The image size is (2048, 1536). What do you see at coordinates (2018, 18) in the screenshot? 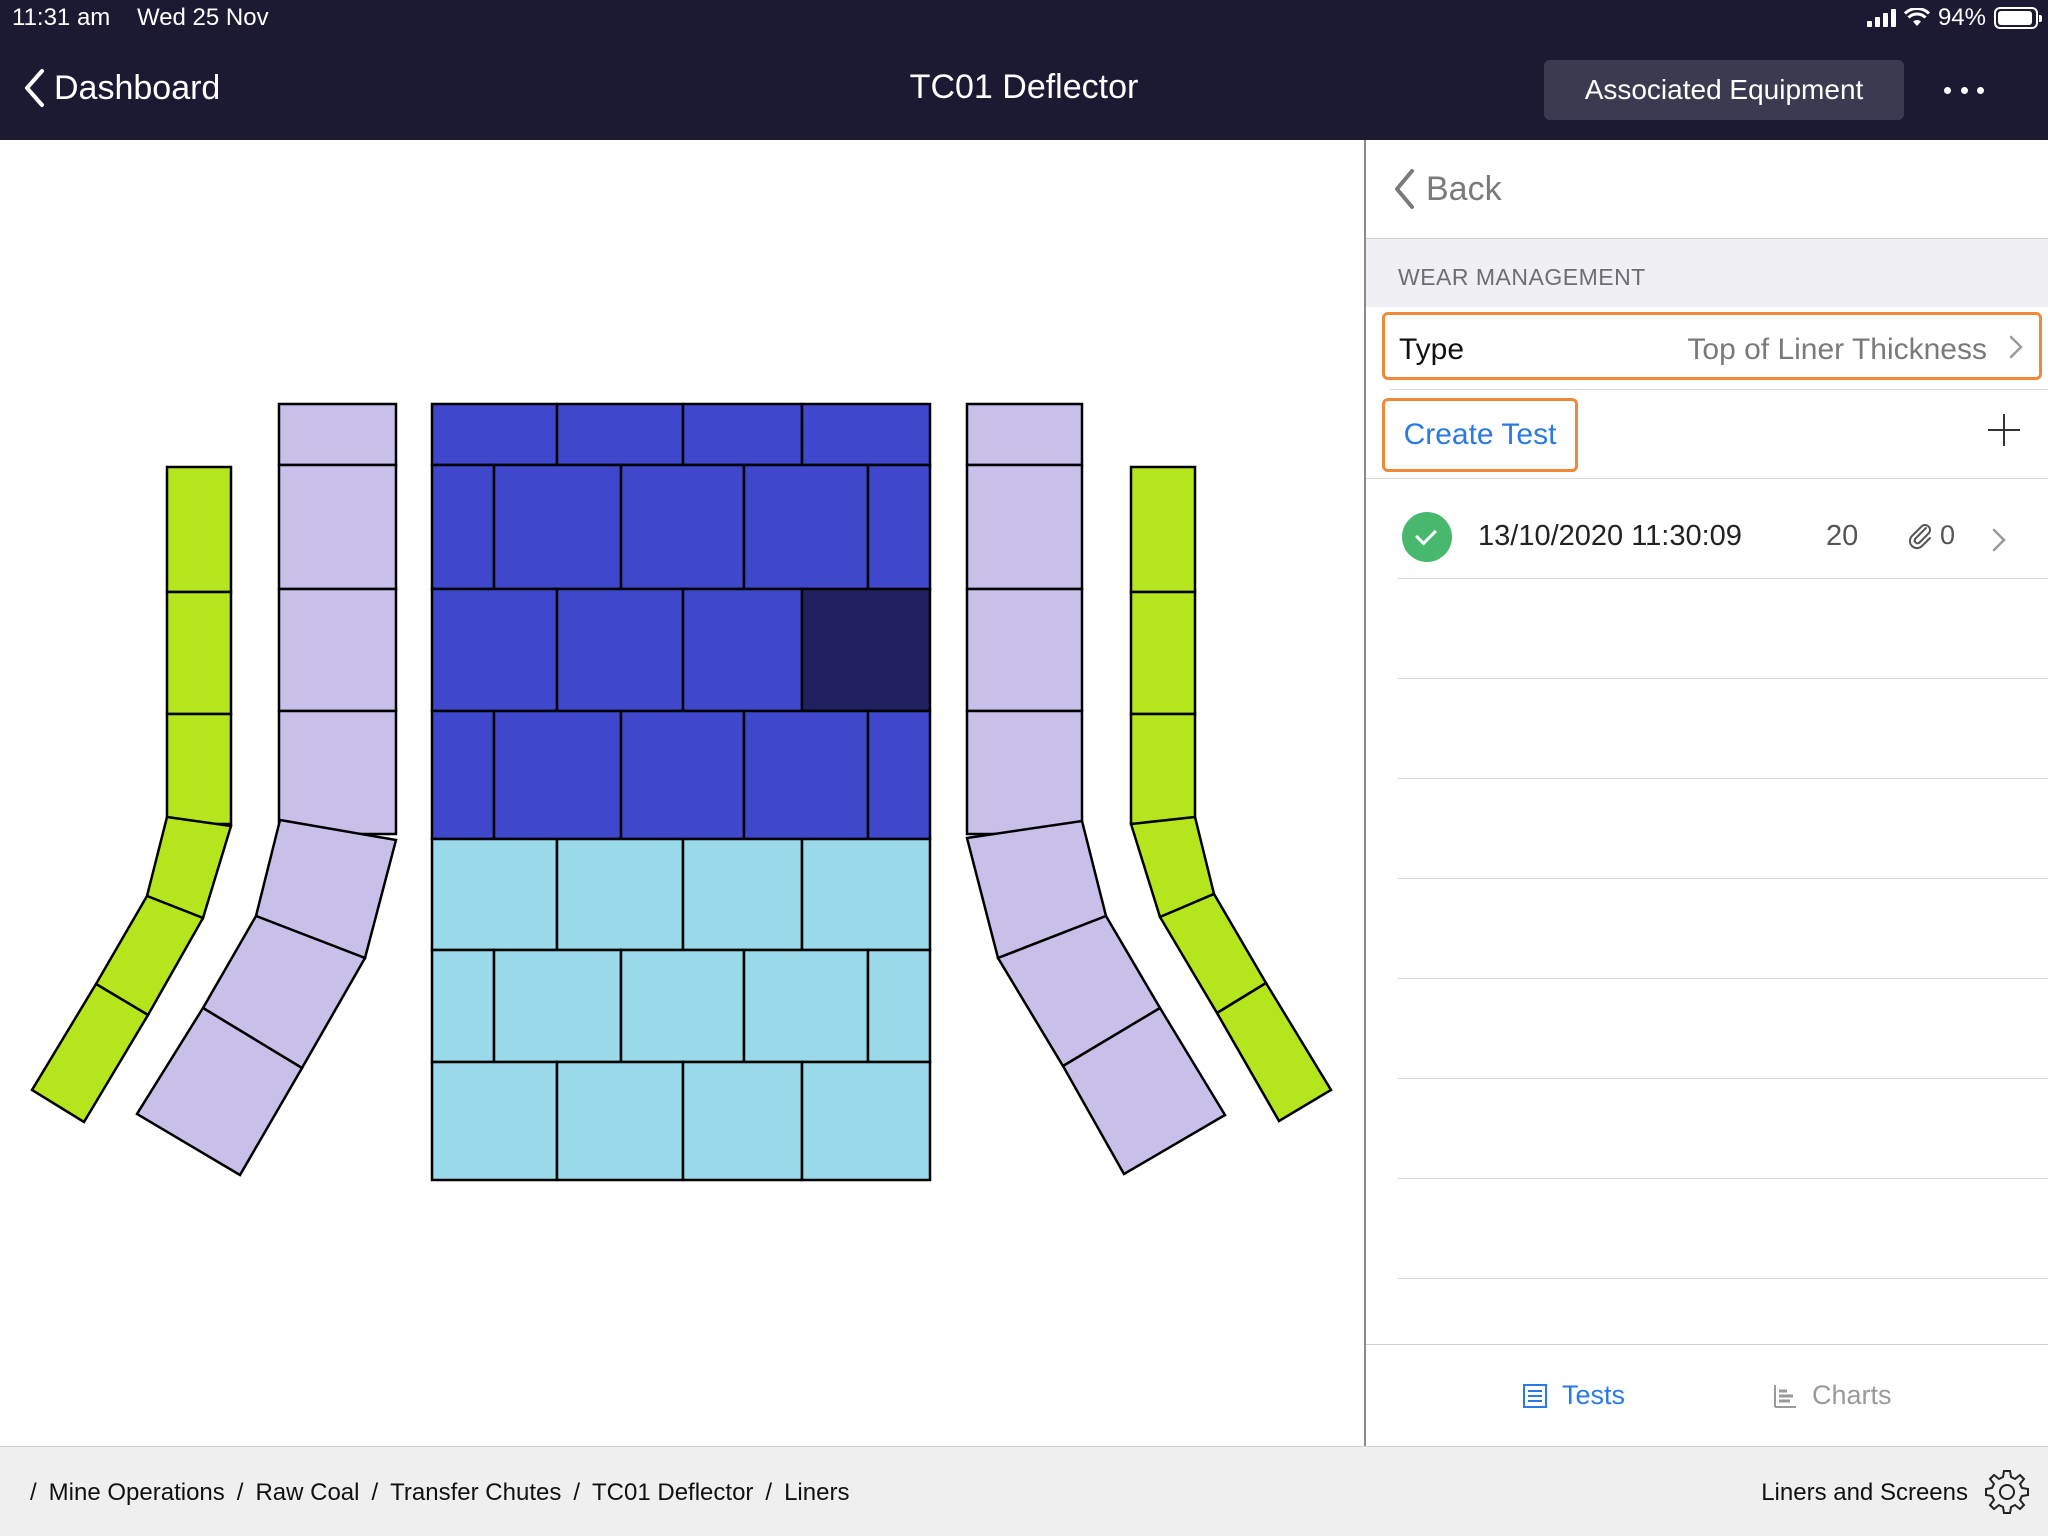
I see `battery-icon` at bounding box center [2018, 18].